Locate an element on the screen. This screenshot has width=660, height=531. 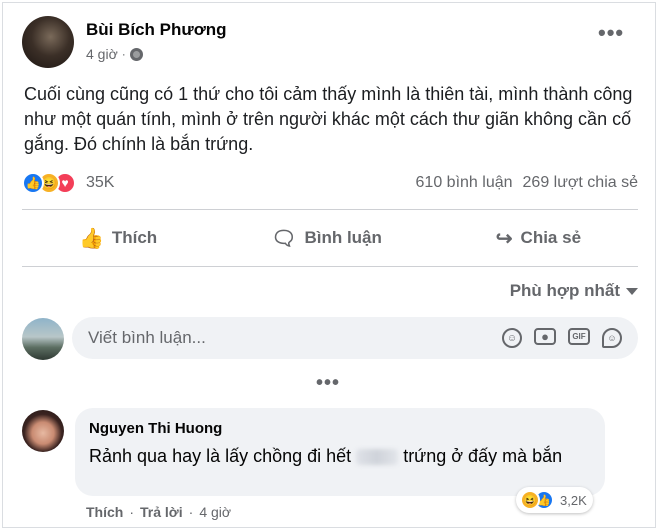
comment-reactions: 😆 👍 3,2K is located at coordinates (554, 500).